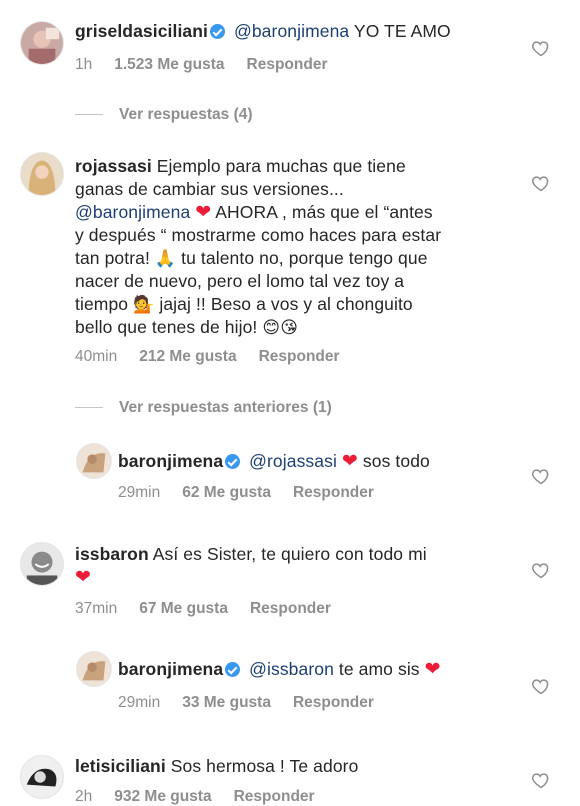  I want to click on comment-meta: 29min 62 Me gusta Responder, so click(257, 493).